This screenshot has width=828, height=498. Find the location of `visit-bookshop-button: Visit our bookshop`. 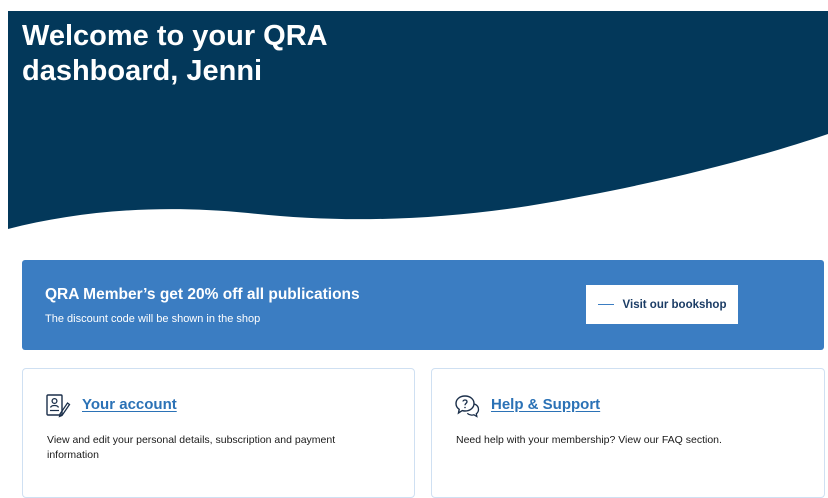

visit-bookshop-button: Visit our bookshop is located at coordinates (662, 304).